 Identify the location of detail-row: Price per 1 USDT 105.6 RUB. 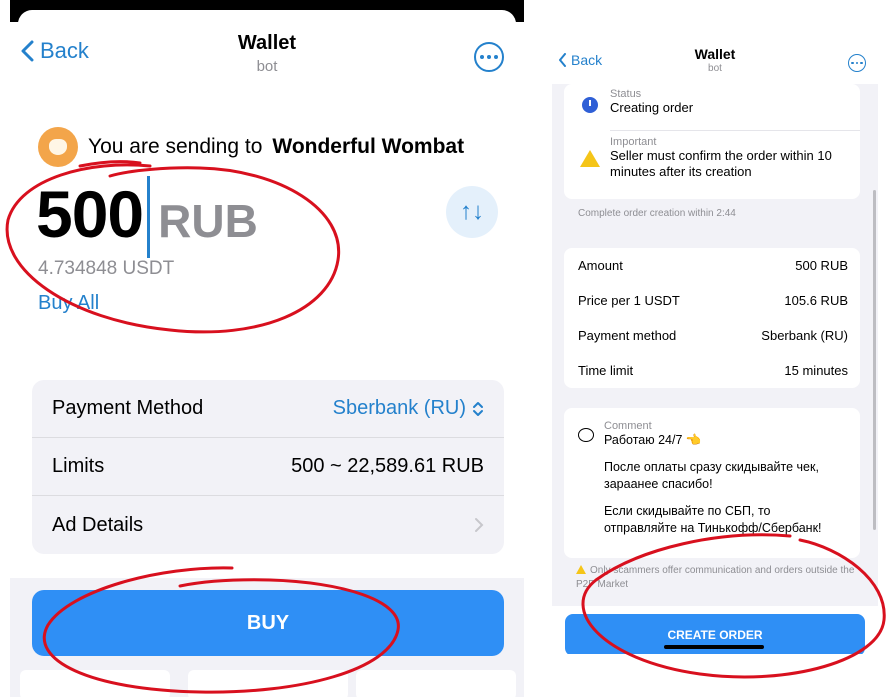
(712, 300).